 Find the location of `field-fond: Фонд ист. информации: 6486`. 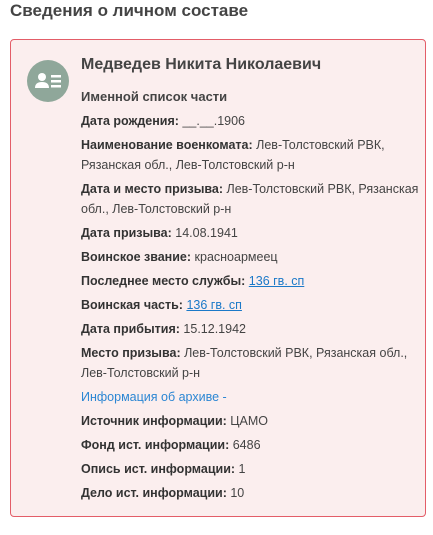

field-fond: Фонд ист. информации: 6486 is located at coordinates (251, 445).